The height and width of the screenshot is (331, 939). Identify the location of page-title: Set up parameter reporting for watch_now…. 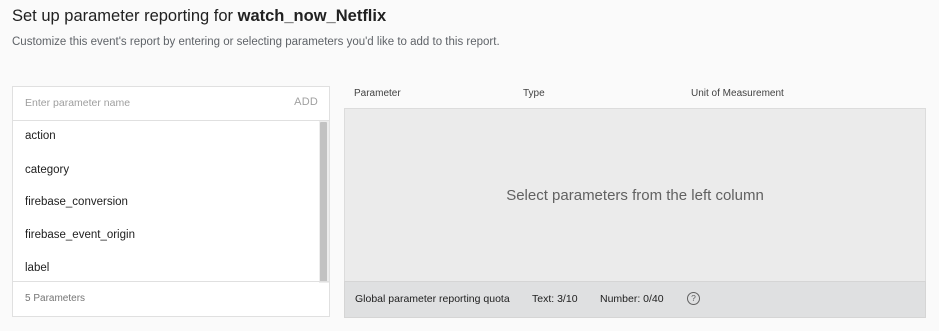
(199, 16).